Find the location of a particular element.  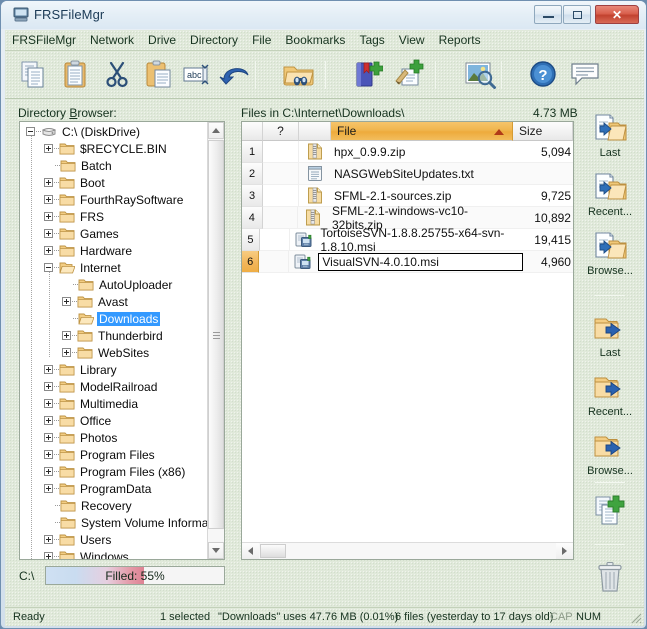

maximize-button is located at coordinates (577, 14).